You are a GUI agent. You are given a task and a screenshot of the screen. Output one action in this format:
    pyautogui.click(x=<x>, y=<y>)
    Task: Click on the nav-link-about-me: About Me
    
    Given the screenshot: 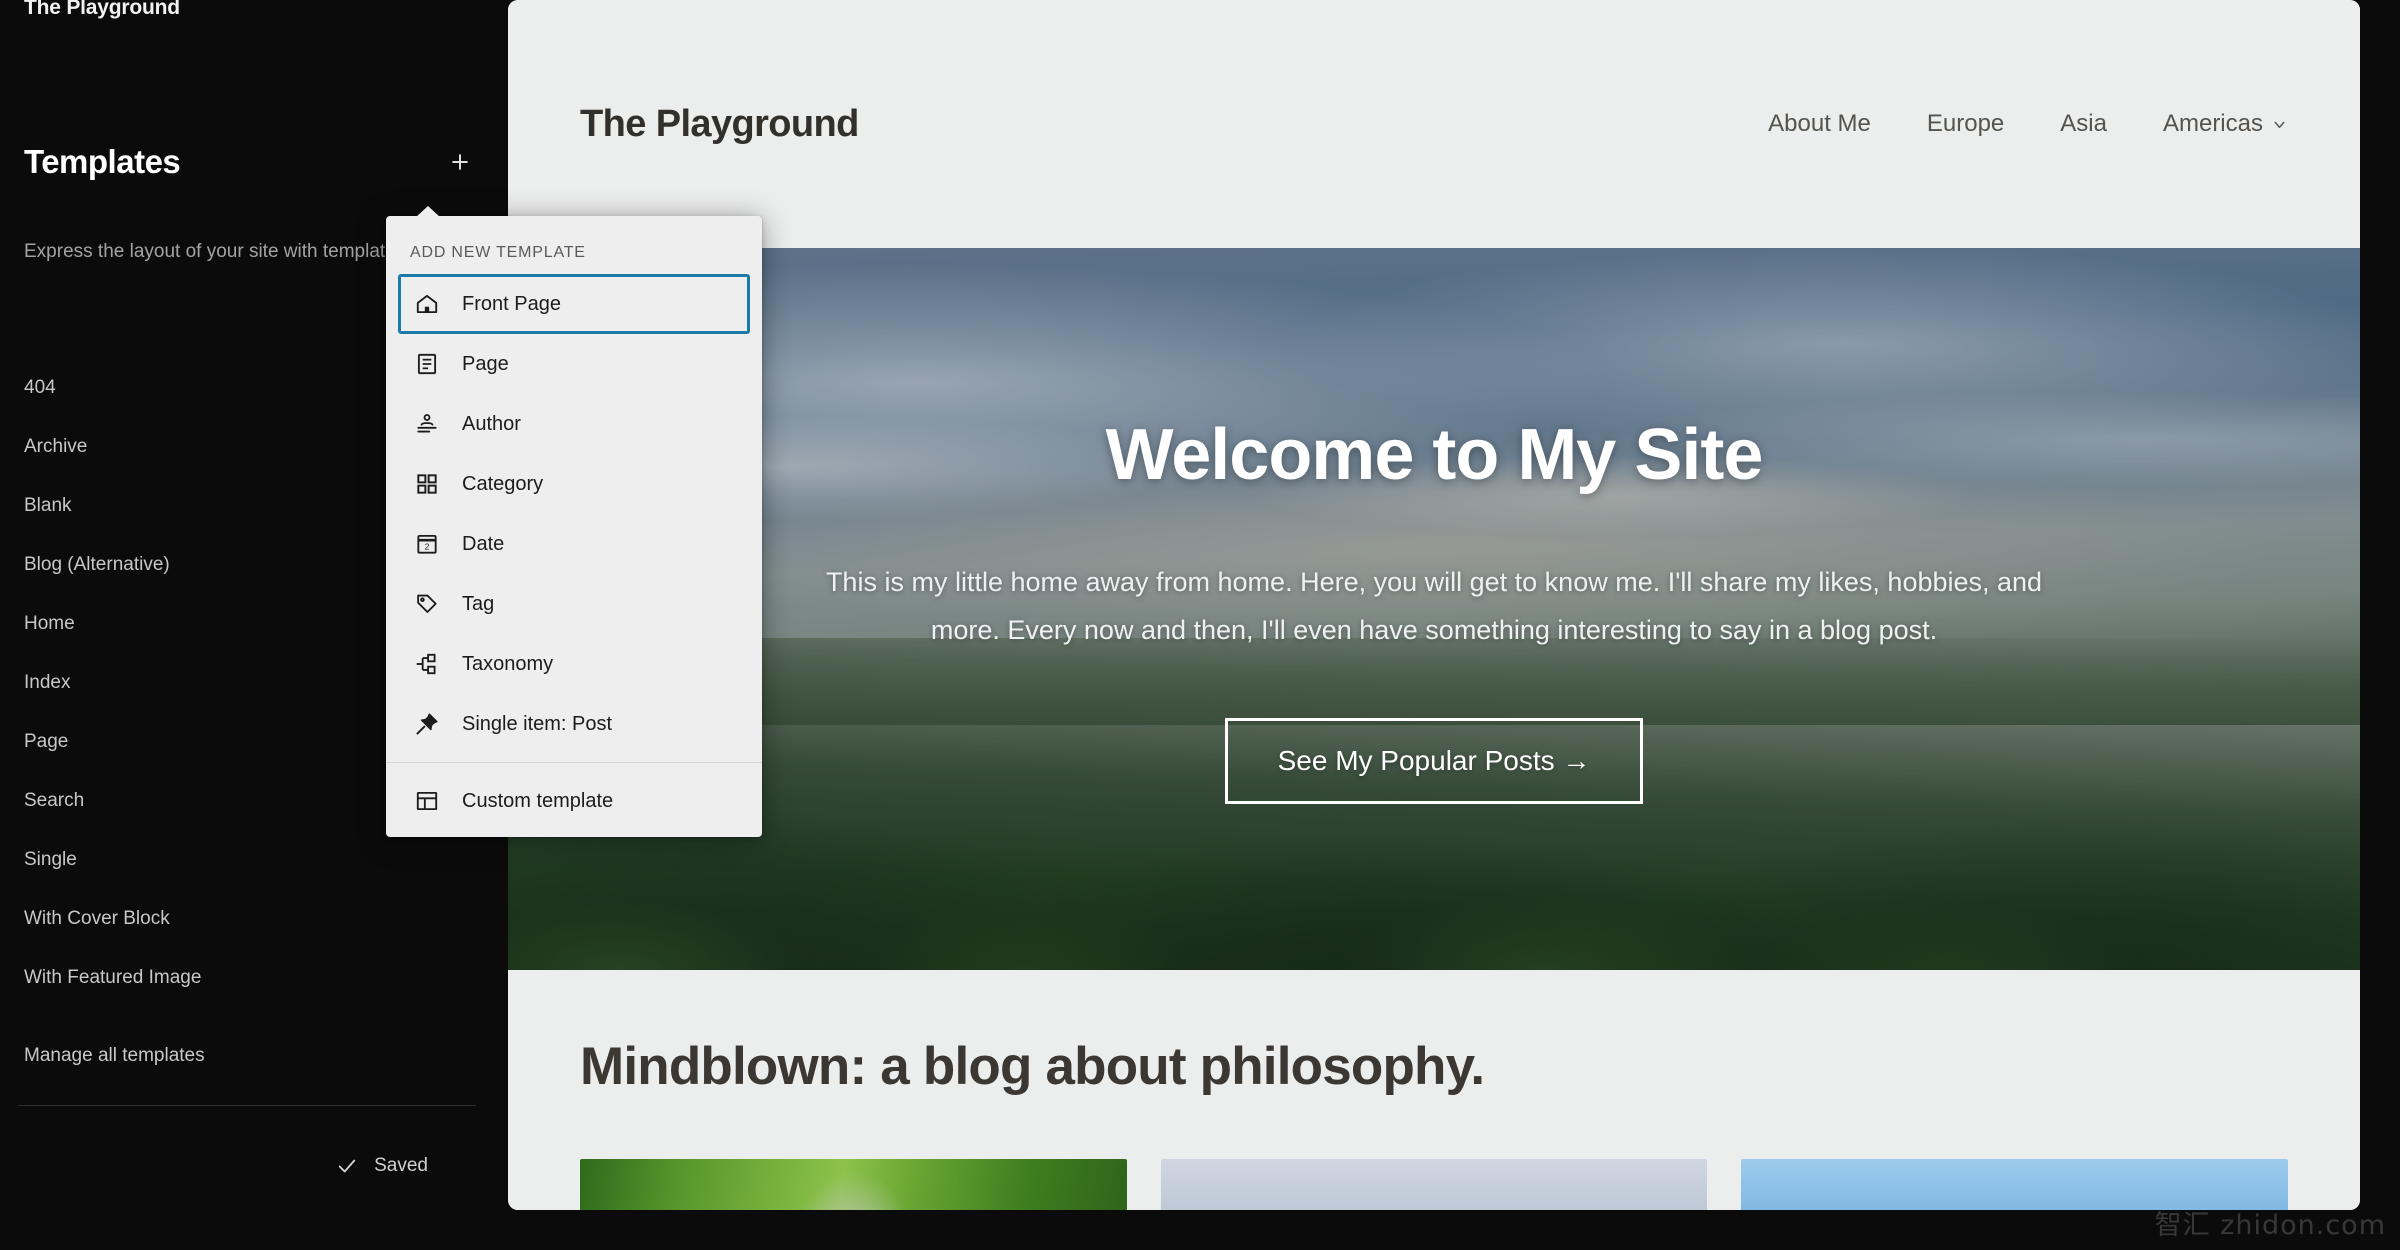 What is the action you would take?
    pyautogui.click(x=1819, y=124)
    